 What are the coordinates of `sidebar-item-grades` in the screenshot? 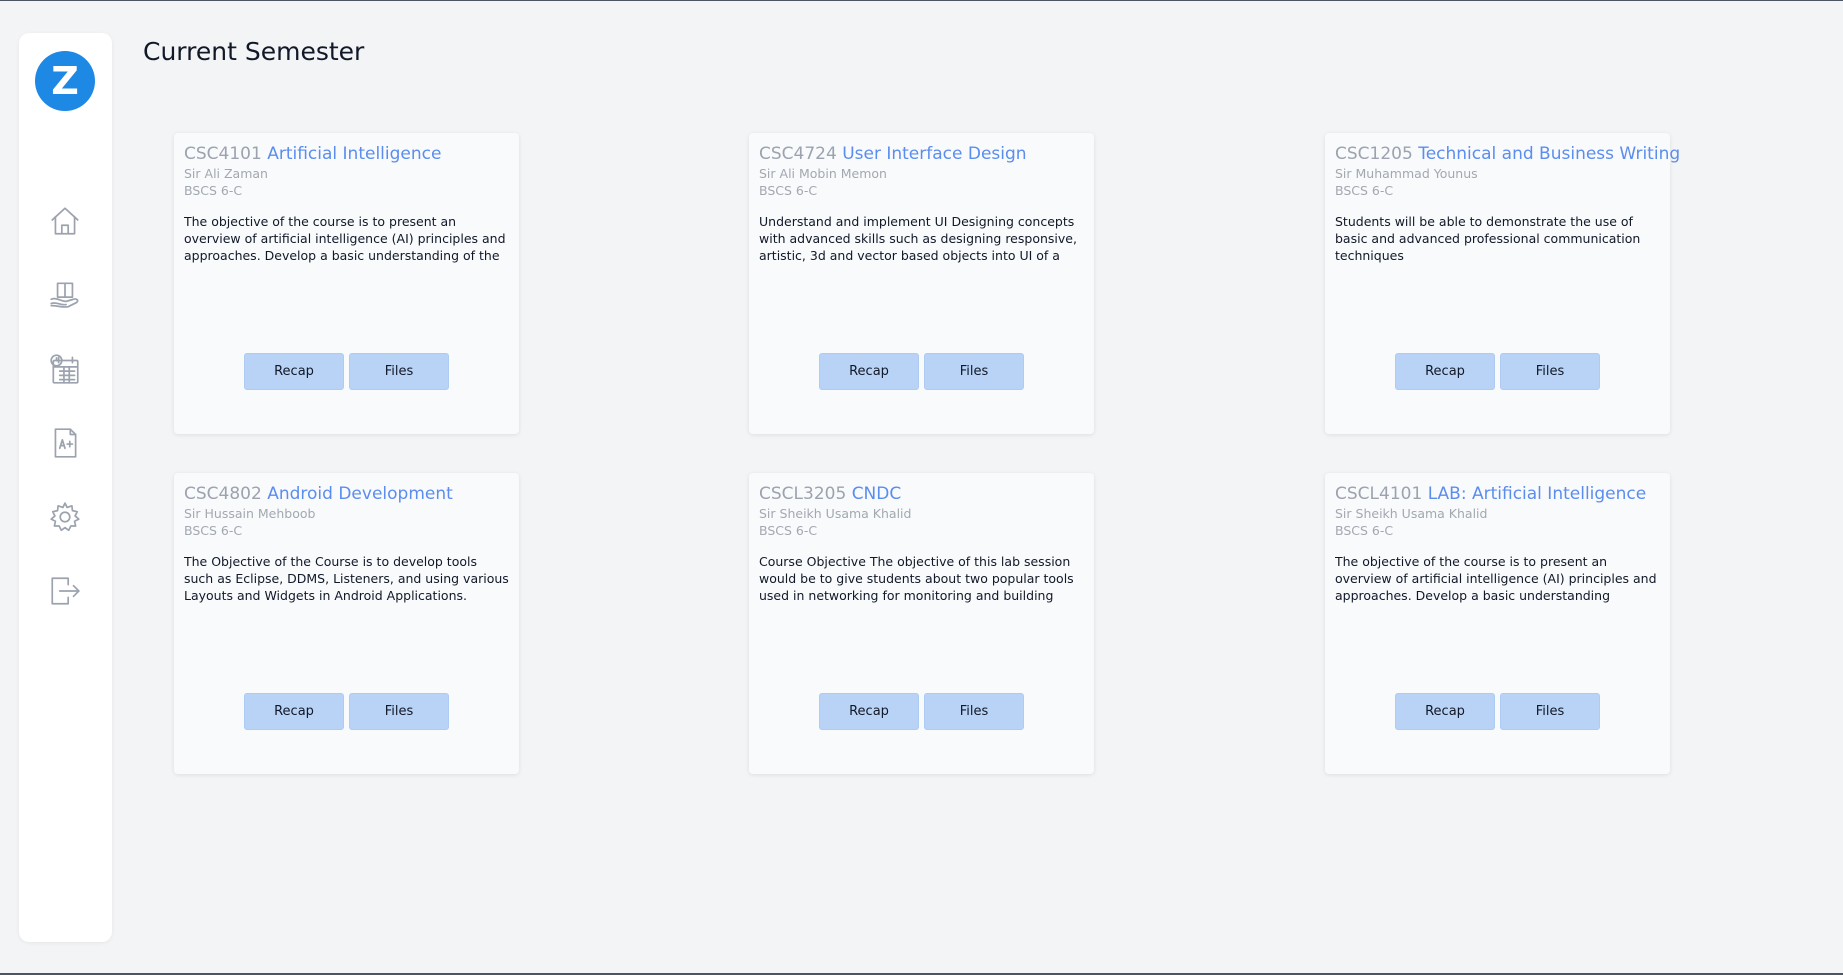 It's located at (65, 445).